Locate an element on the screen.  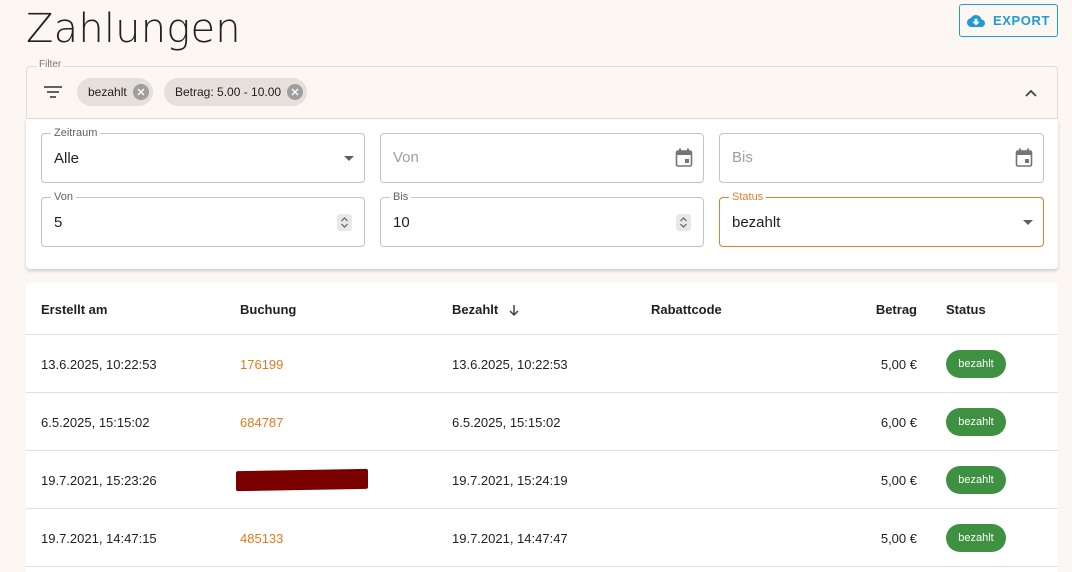
date-from-input: Von is located at coordinates (542, 158).